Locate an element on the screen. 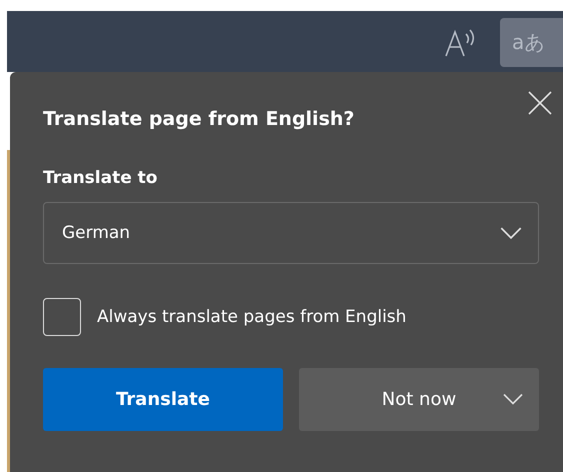 The height and width of the screenshot is (472, 563). translate-button: Translate is located at coordinates (163, 399).